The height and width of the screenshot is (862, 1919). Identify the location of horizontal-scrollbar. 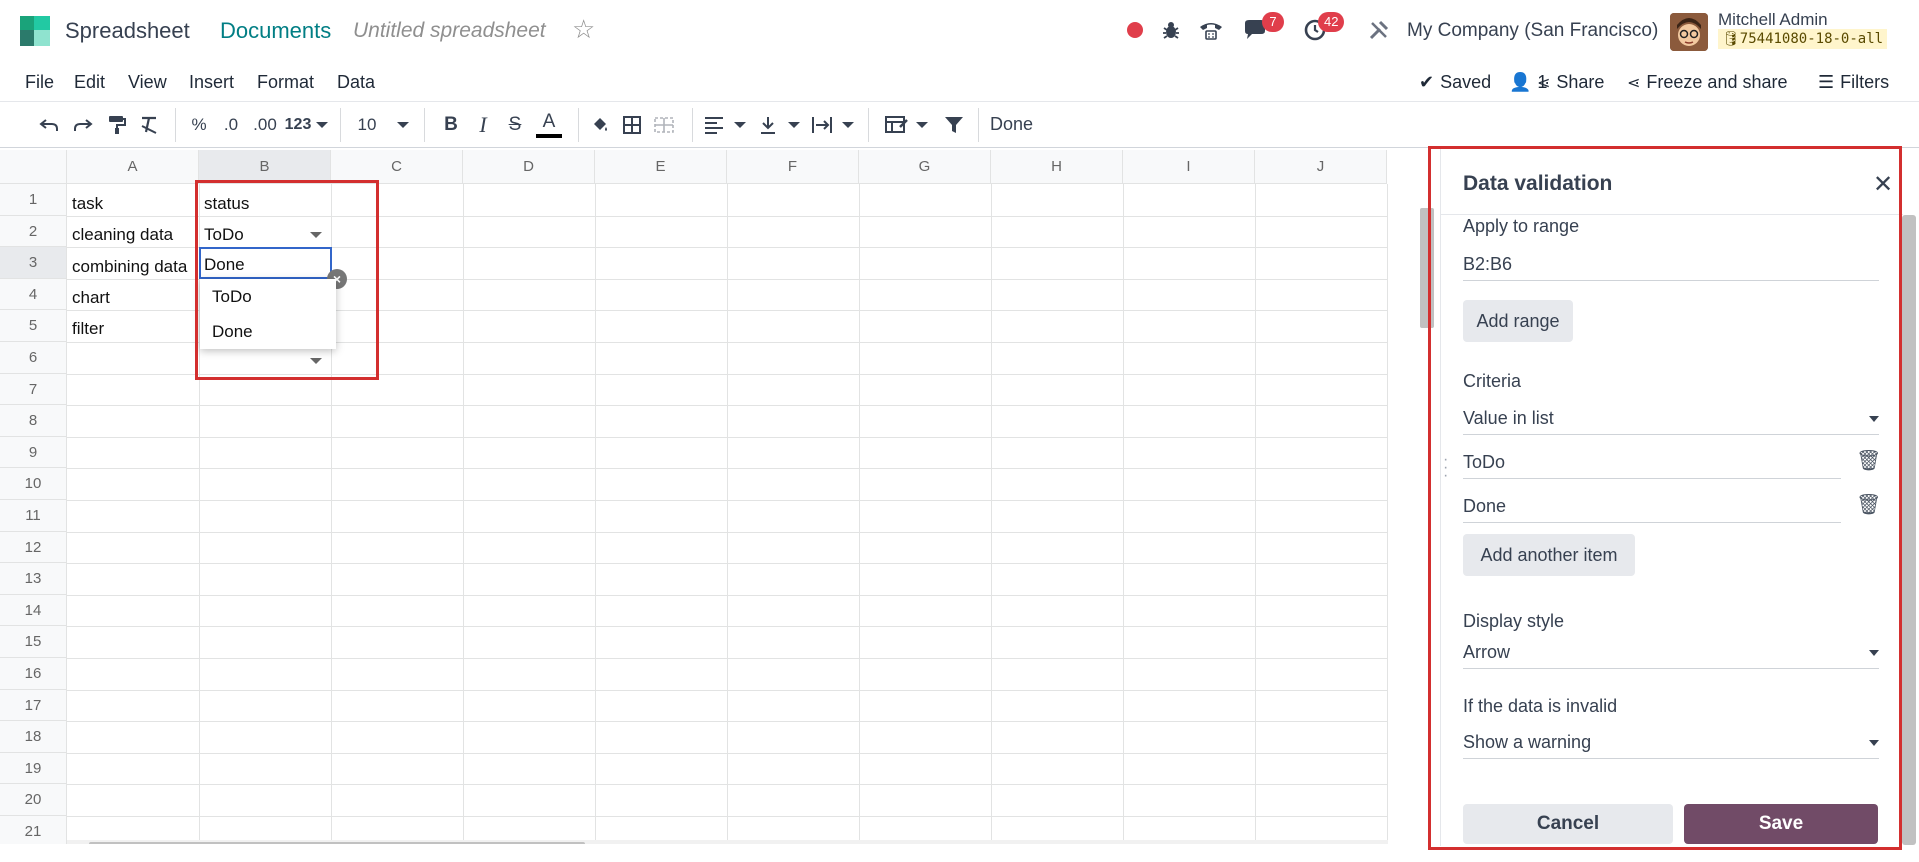
(727, 842).